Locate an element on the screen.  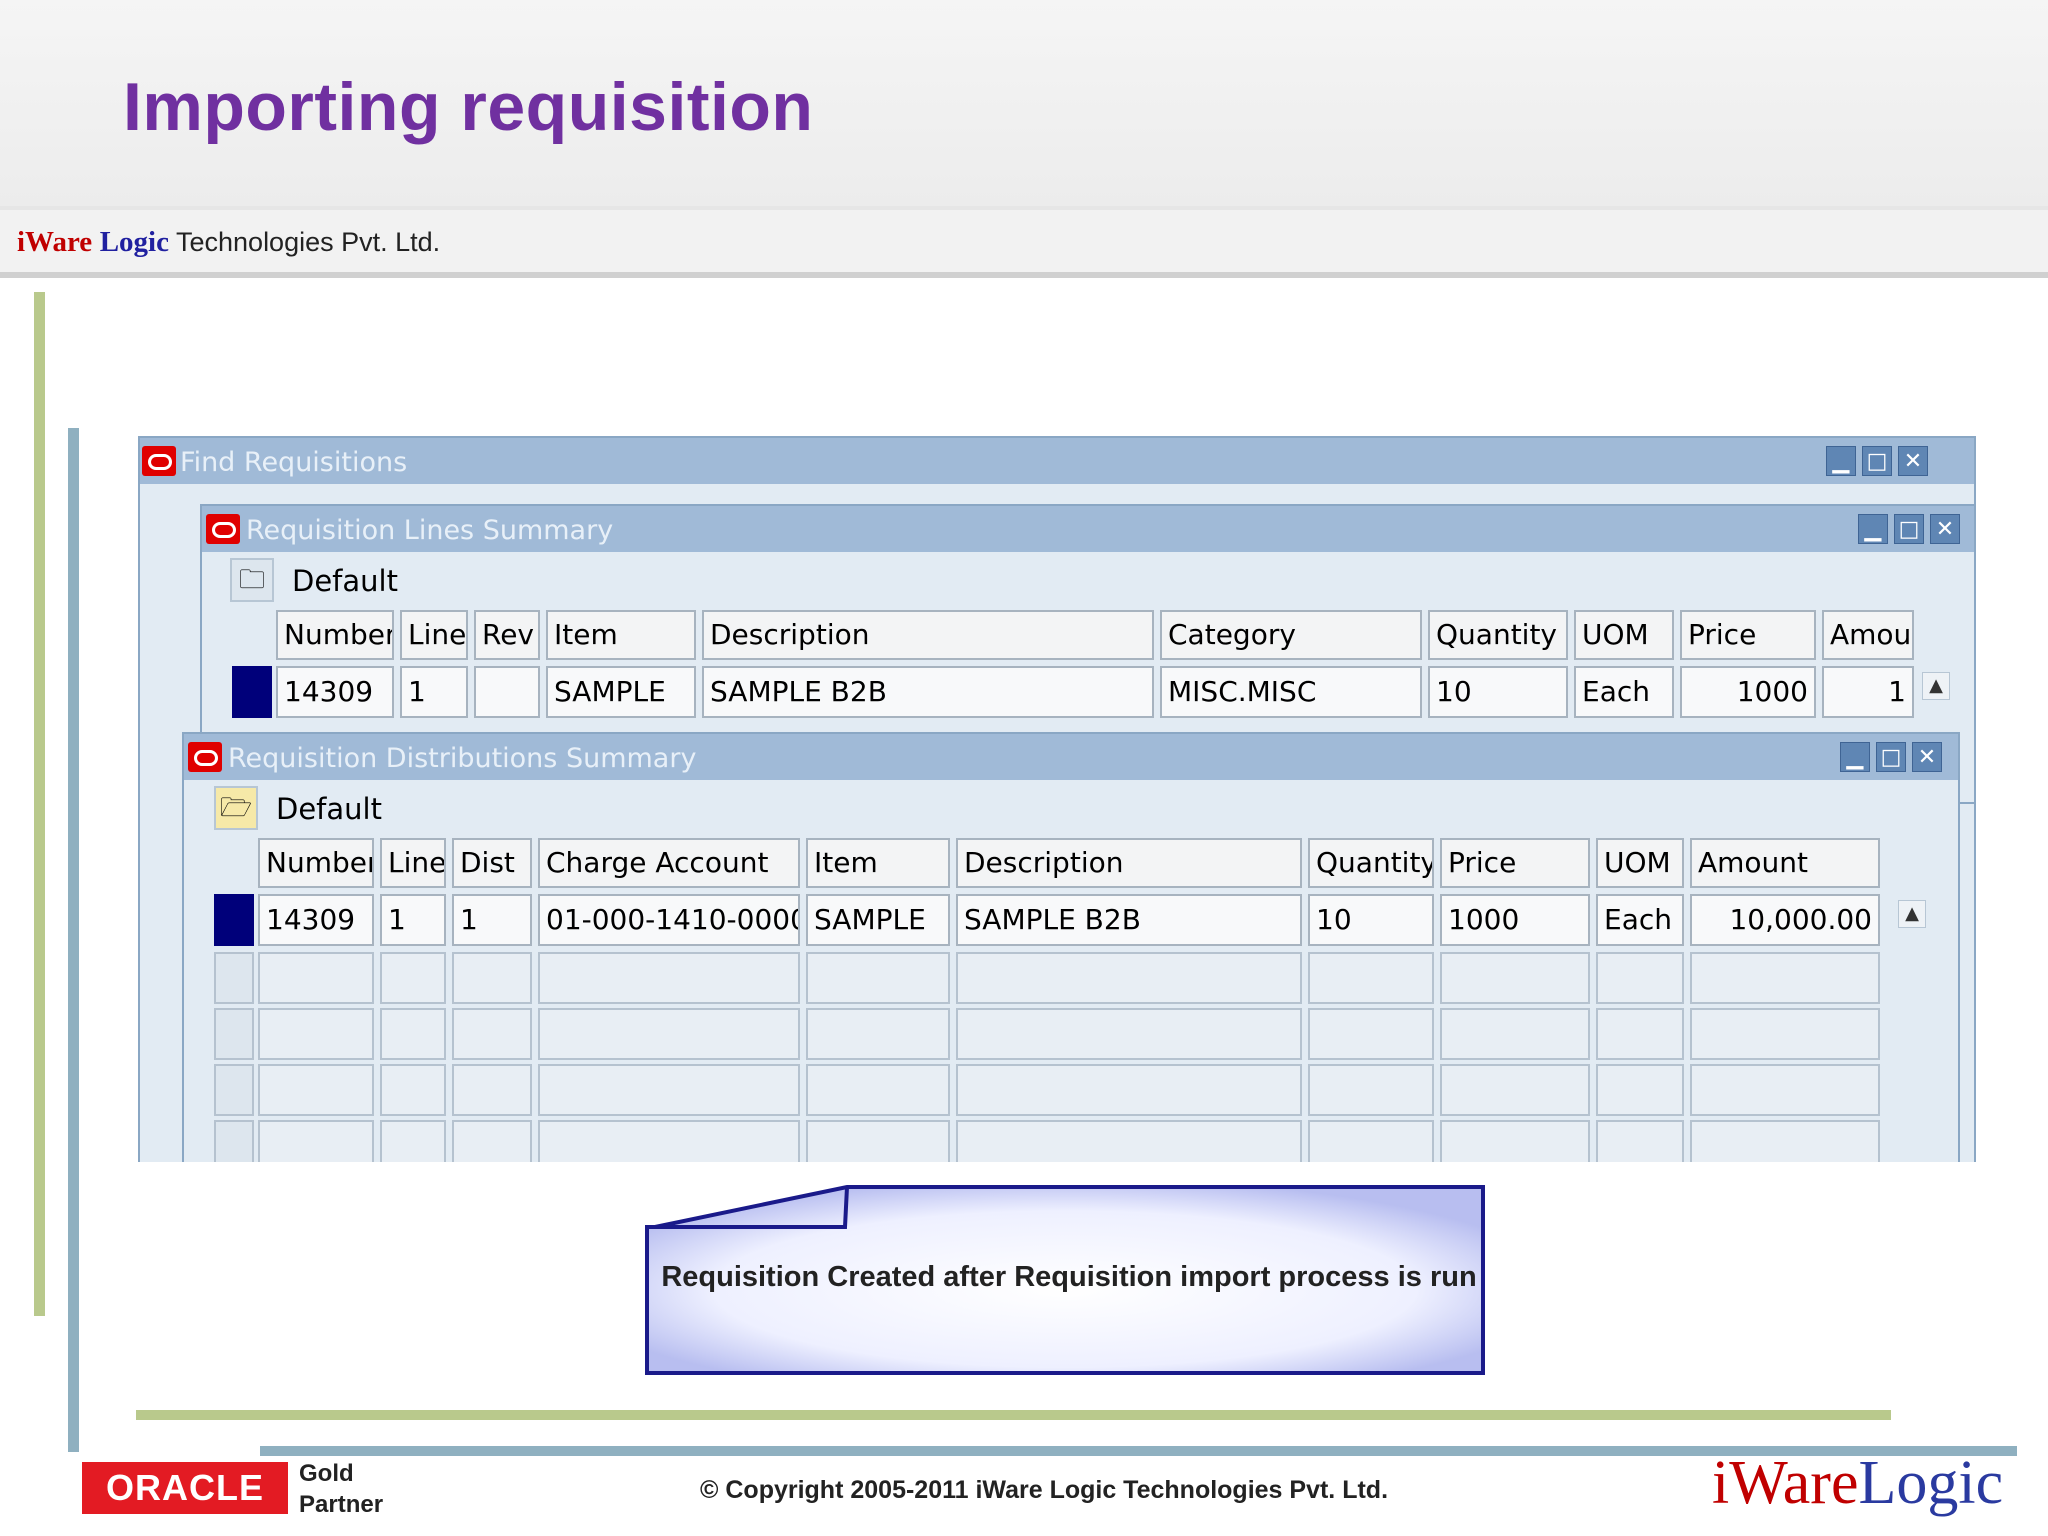
company-logic: Logic is located at coordinates (134, 242).